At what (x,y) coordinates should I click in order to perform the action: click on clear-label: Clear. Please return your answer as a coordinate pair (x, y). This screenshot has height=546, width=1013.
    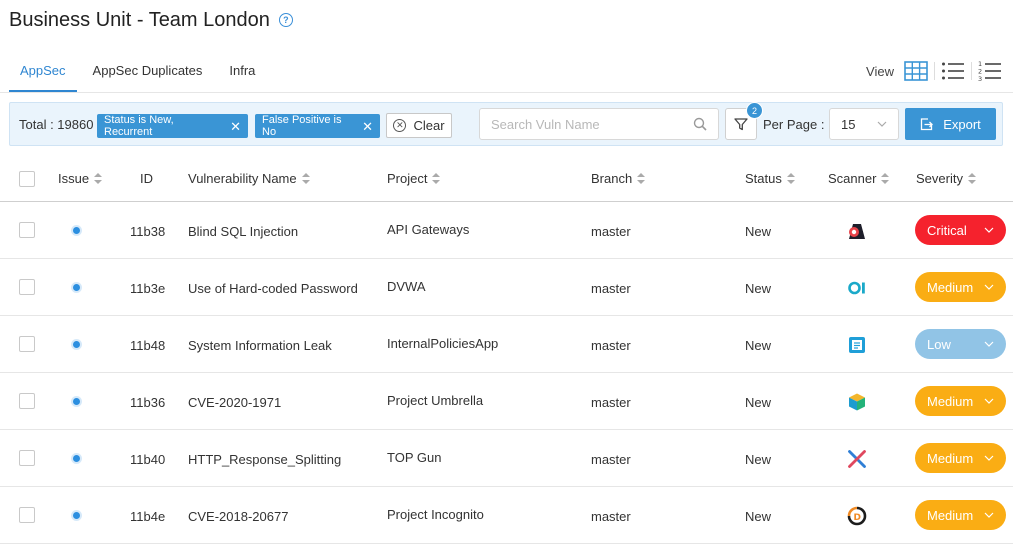
    Looking at the image, I should click on (429, 125).